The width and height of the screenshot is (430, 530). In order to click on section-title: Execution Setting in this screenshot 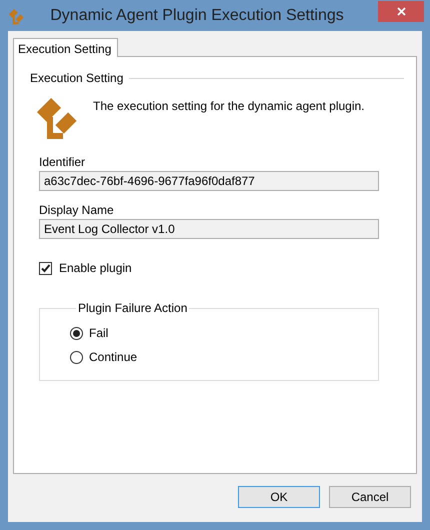, I will do `click(77, 78)`.